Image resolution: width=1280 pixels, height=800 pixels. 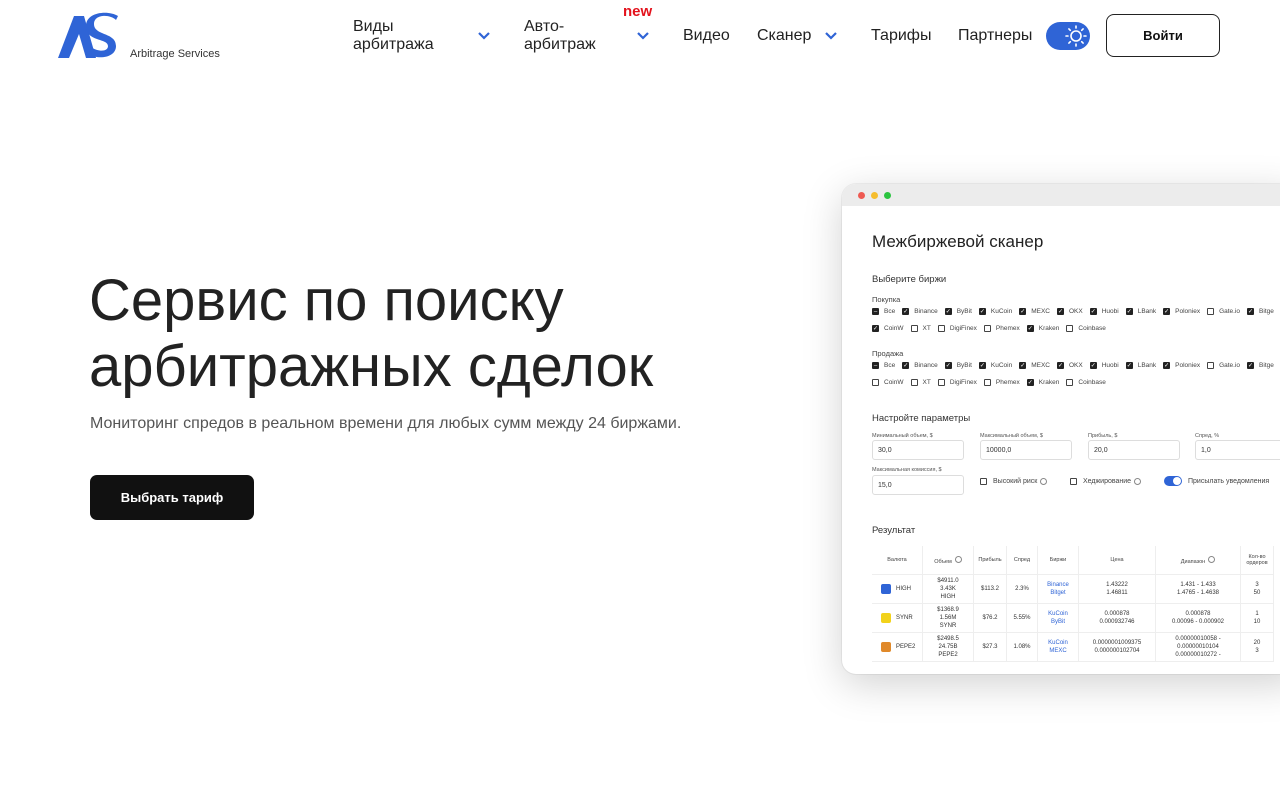 What do you see at coordinates (887, 195) in the screenshot?
I see `maximize-dot-icon` at bounding box center [887, 195].